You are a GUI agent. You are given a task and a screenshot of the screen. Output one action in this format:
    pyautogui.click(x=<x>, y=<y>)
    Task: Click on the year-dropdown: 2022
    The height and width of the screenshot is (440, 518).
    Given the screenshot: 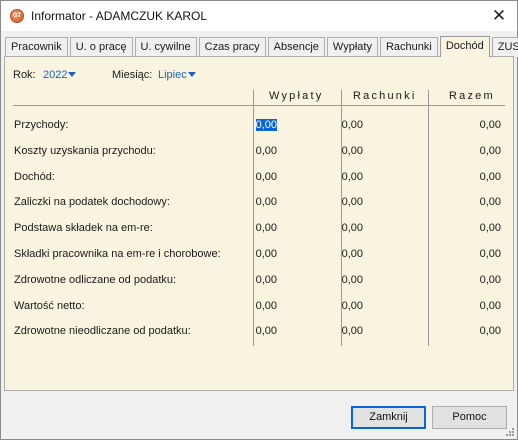 What is the action you would take?
    pyautogui.click(x=60, y=75)
    